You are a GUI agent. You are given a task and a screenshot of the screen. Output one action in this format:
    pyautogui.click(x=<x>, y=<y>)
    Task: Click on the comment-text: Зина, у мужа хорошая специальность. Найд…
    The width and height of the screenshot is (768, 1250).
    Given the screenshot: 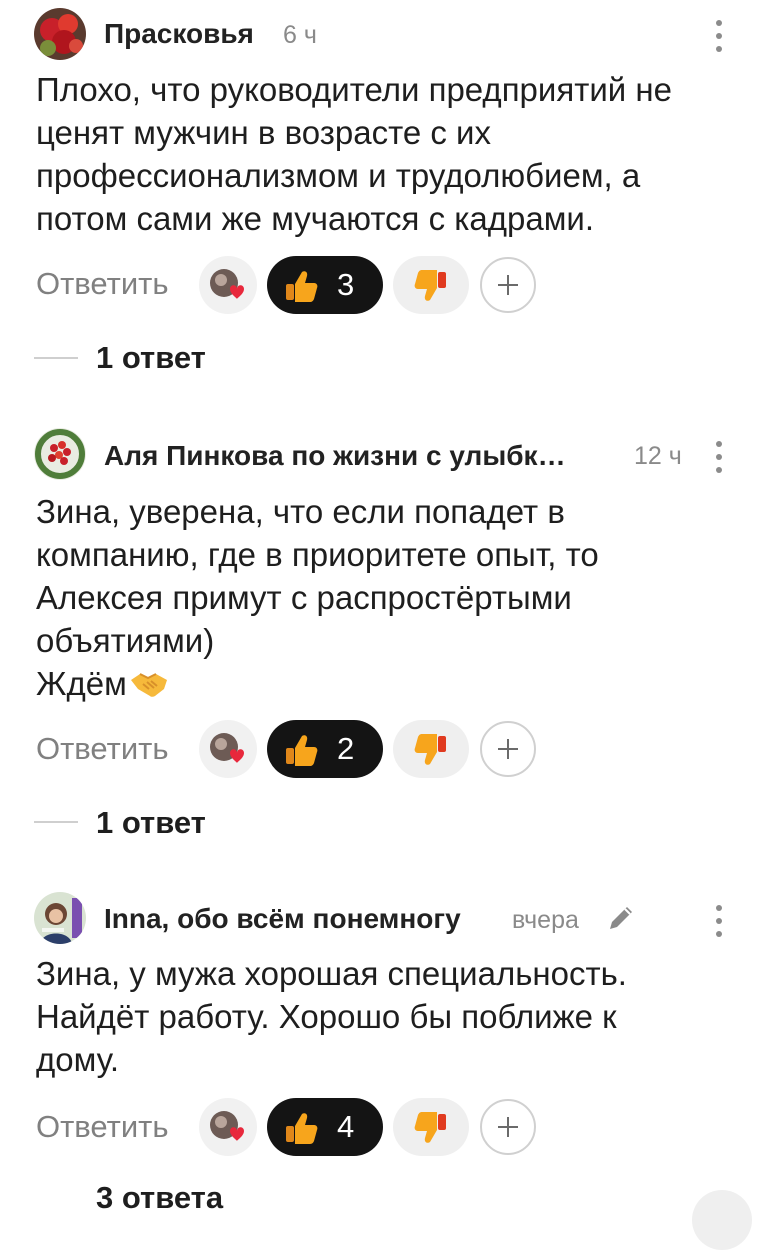 What is the action you would take?
    pyautogui.click(x=331, y=1016)
    